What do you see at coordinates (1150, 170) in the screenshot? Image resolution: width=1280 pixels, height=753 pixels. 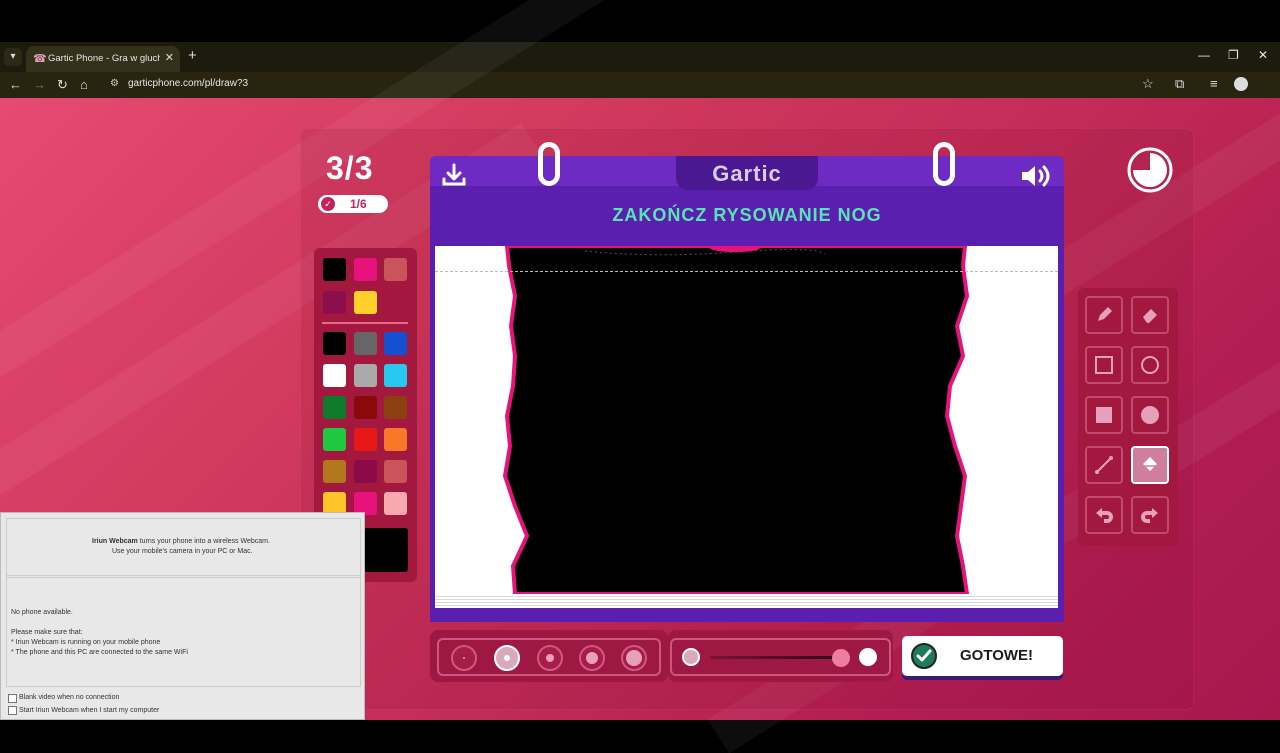 I see `timer-icon` at bounding box center [1150, 170].